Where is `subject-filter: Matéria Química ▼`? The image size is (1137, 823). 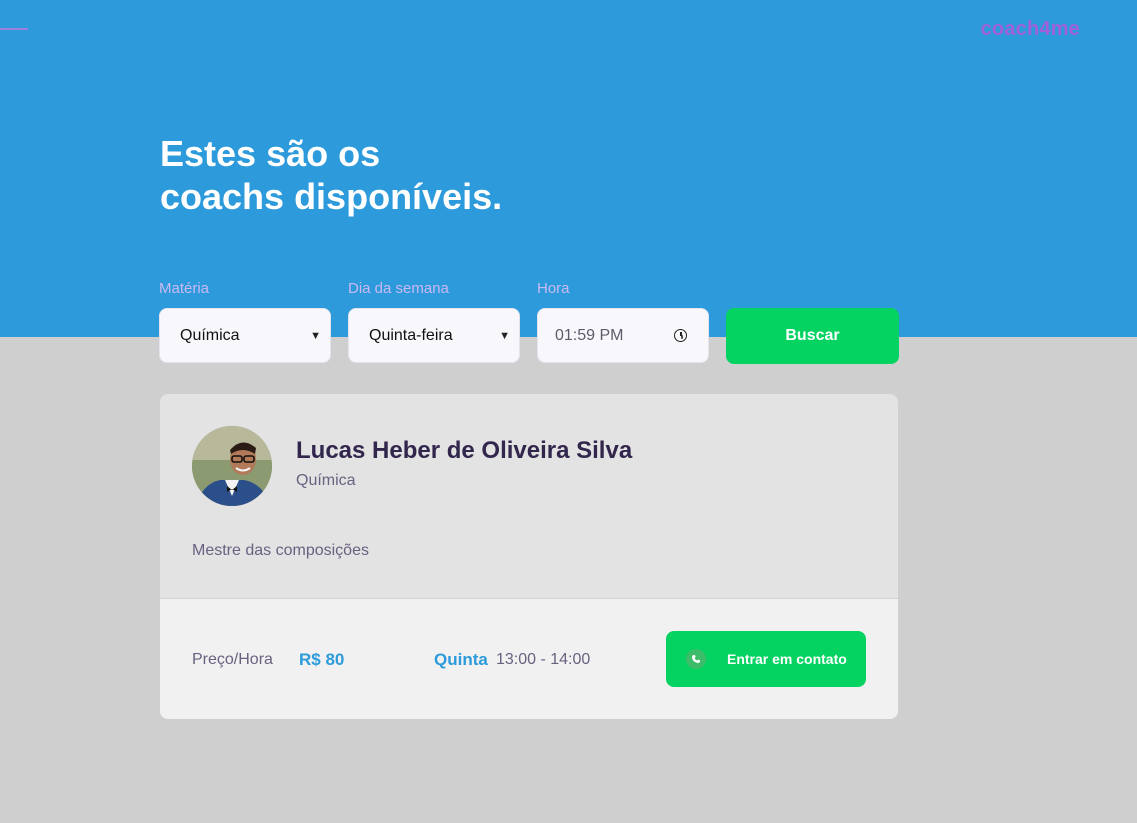
subject-filter: Matéria Química ▼ is located at coordinates (245, 321).